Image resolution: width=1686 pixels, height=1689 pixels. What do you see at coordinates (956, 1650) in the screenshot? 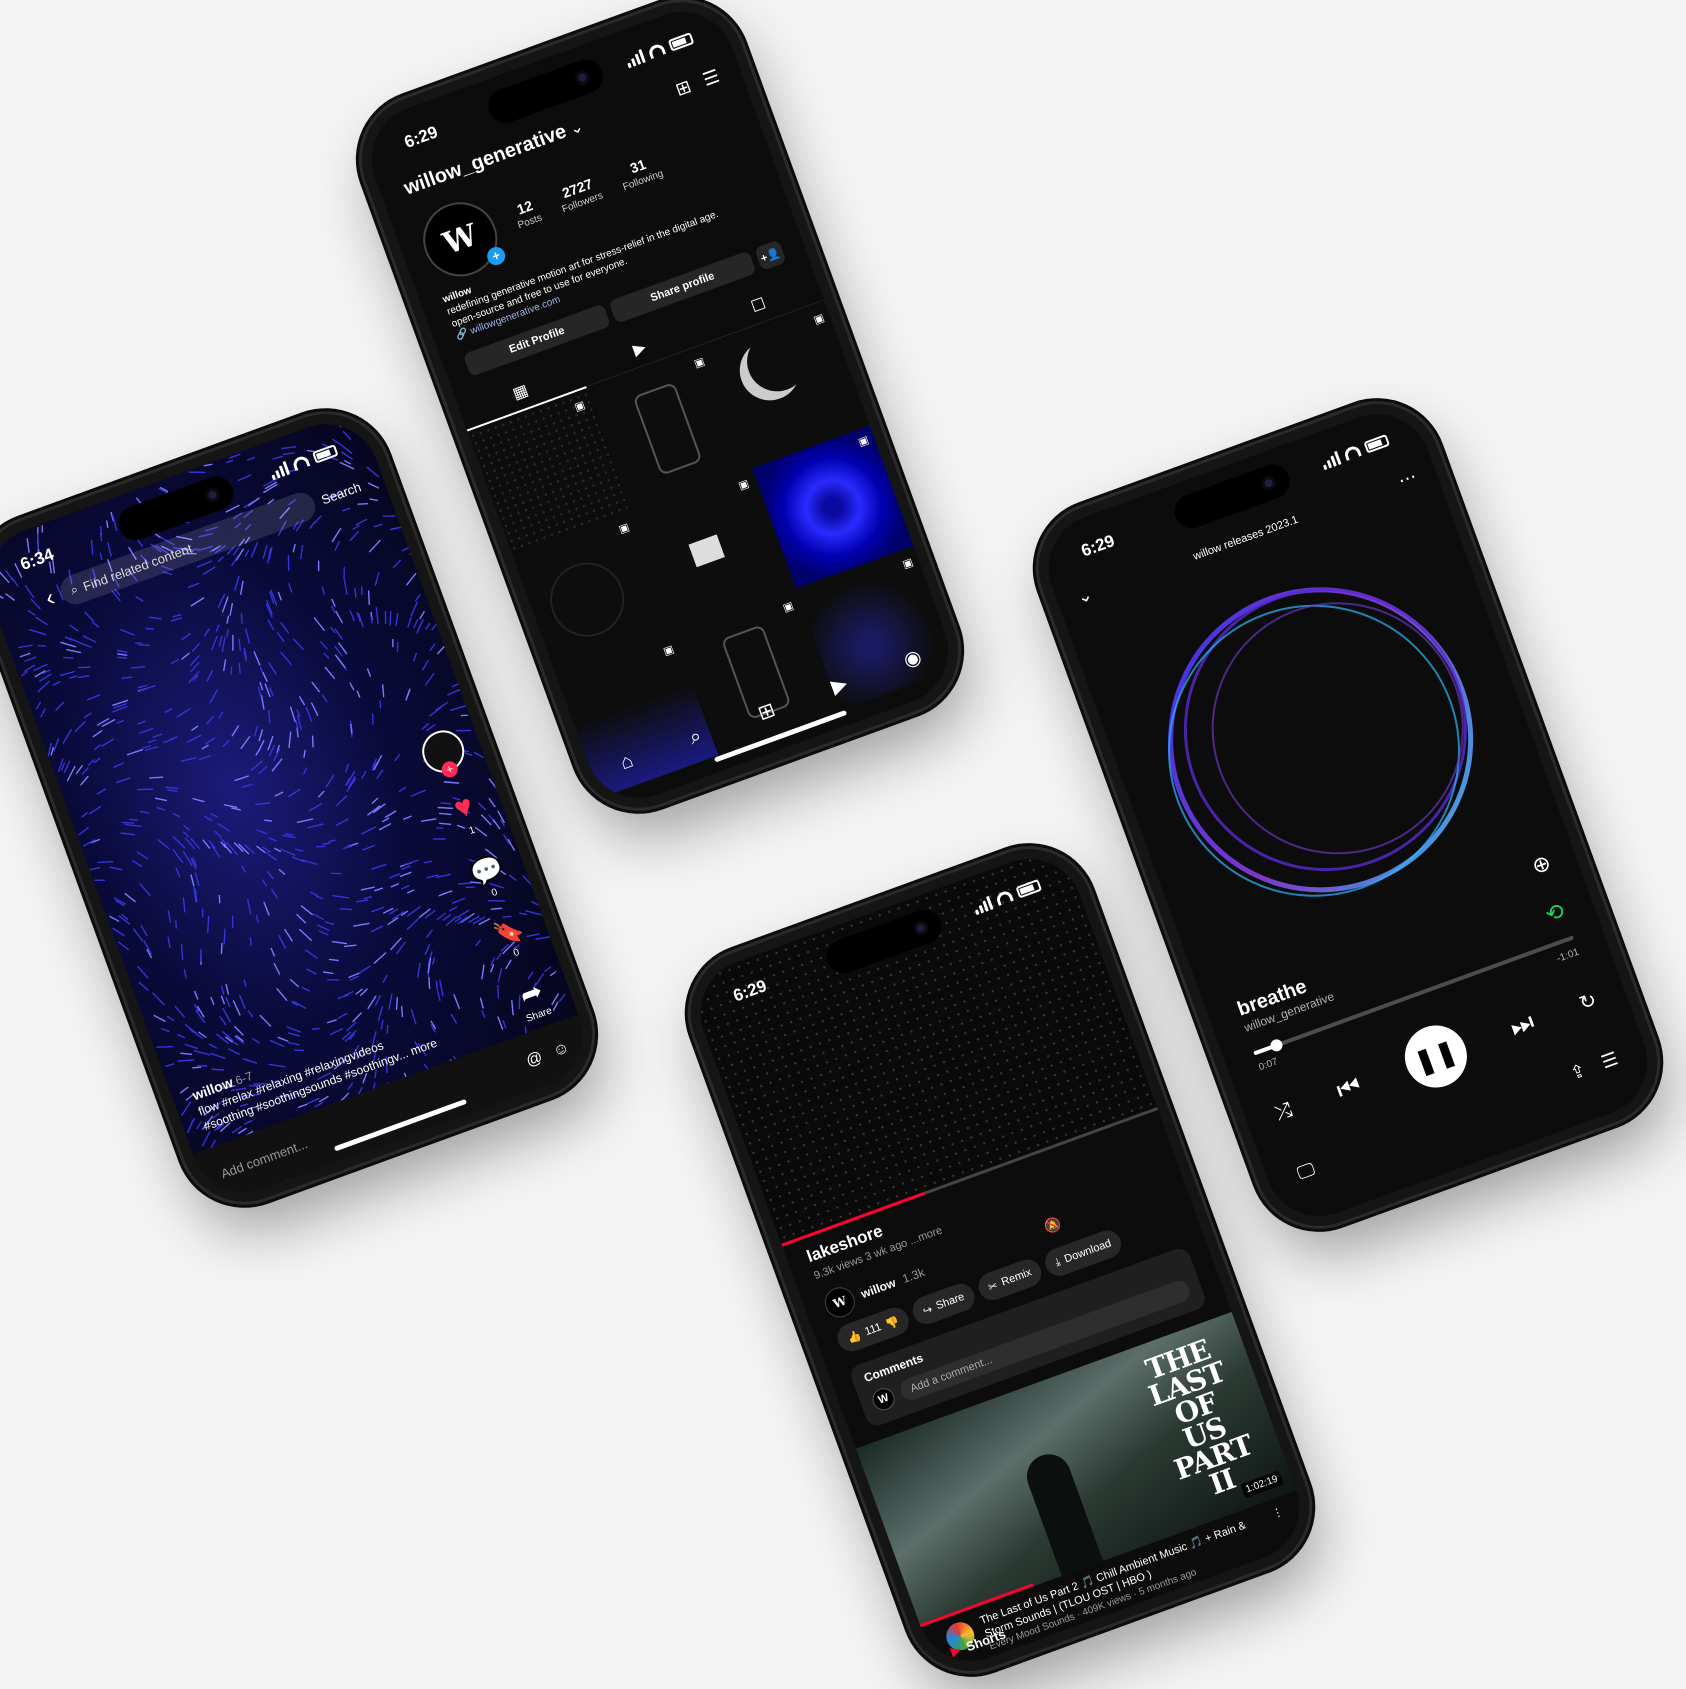
I see `shorts-icon: ▶` at bounding box center [956, 1650].